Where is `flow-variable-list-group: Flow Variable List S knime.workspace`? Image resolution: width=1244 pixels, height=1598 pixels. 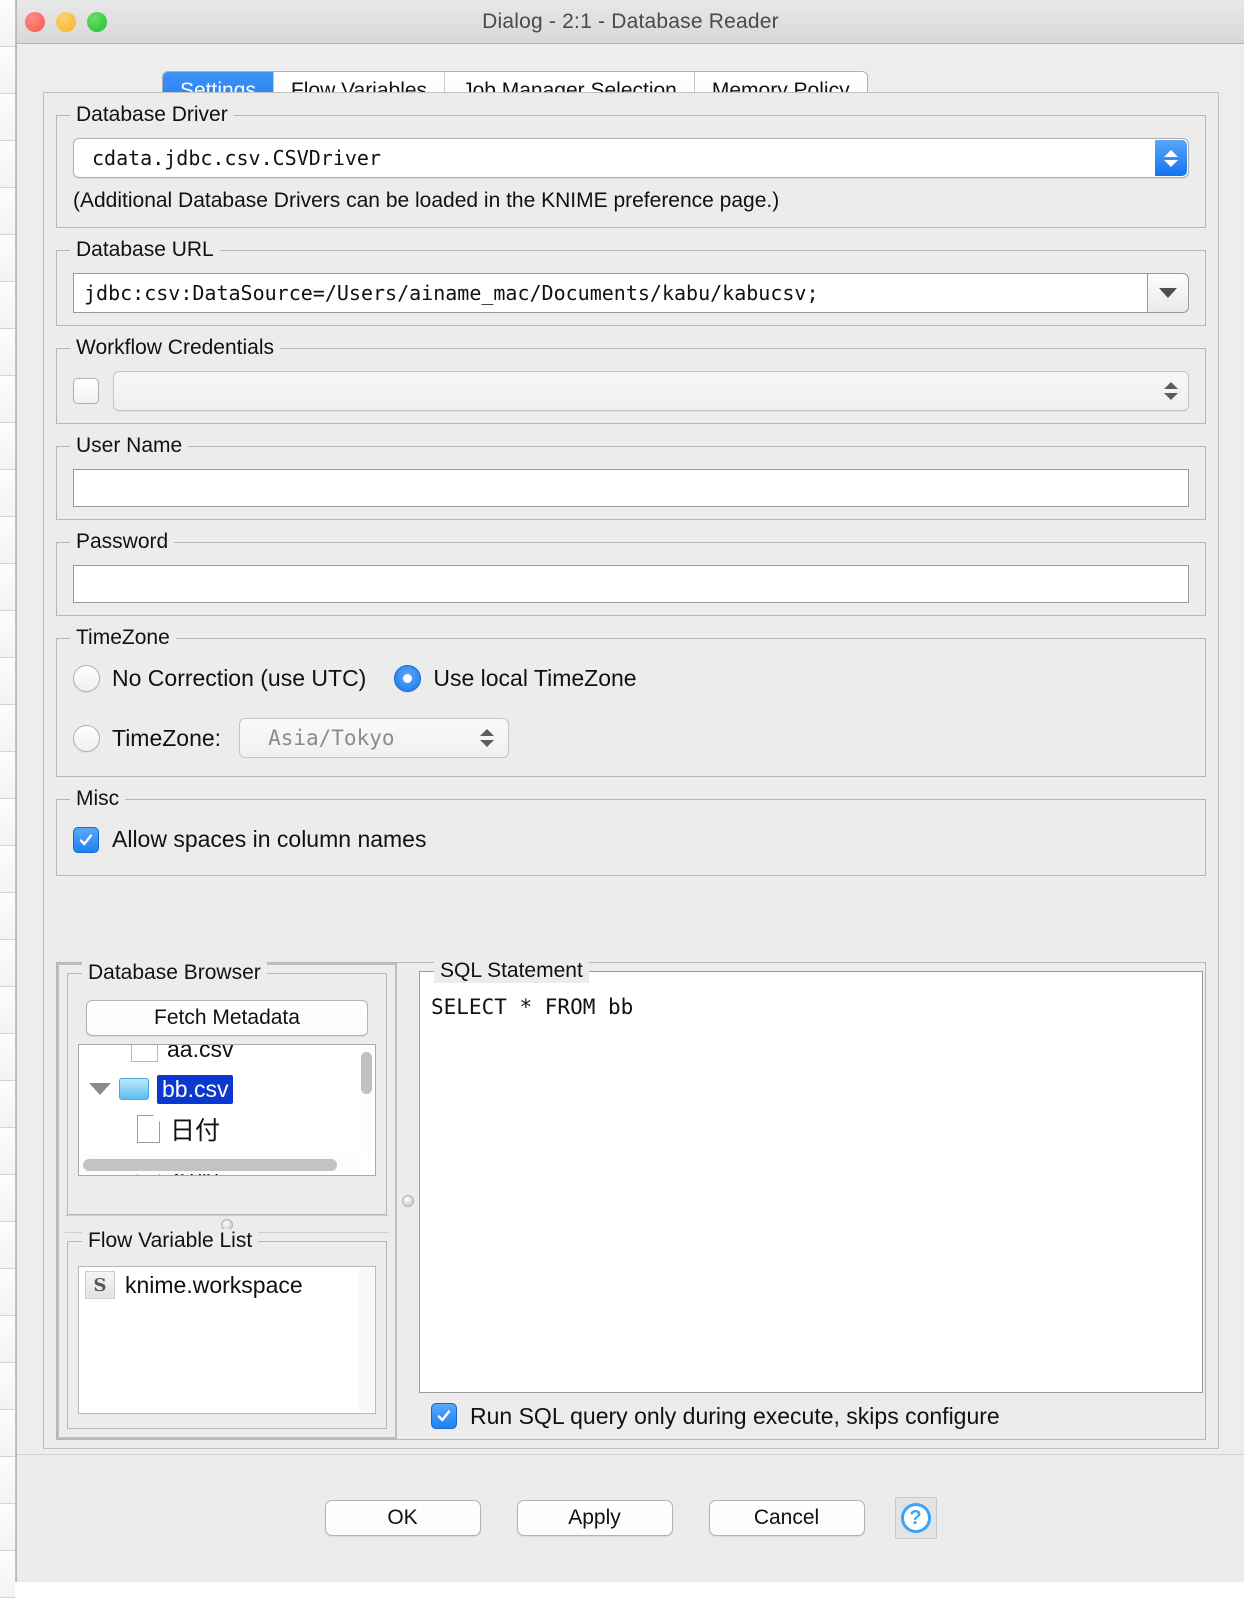 flow-variable-list-group: Flow Variable List S knime.workspace is located at coordinates (227, 1329).